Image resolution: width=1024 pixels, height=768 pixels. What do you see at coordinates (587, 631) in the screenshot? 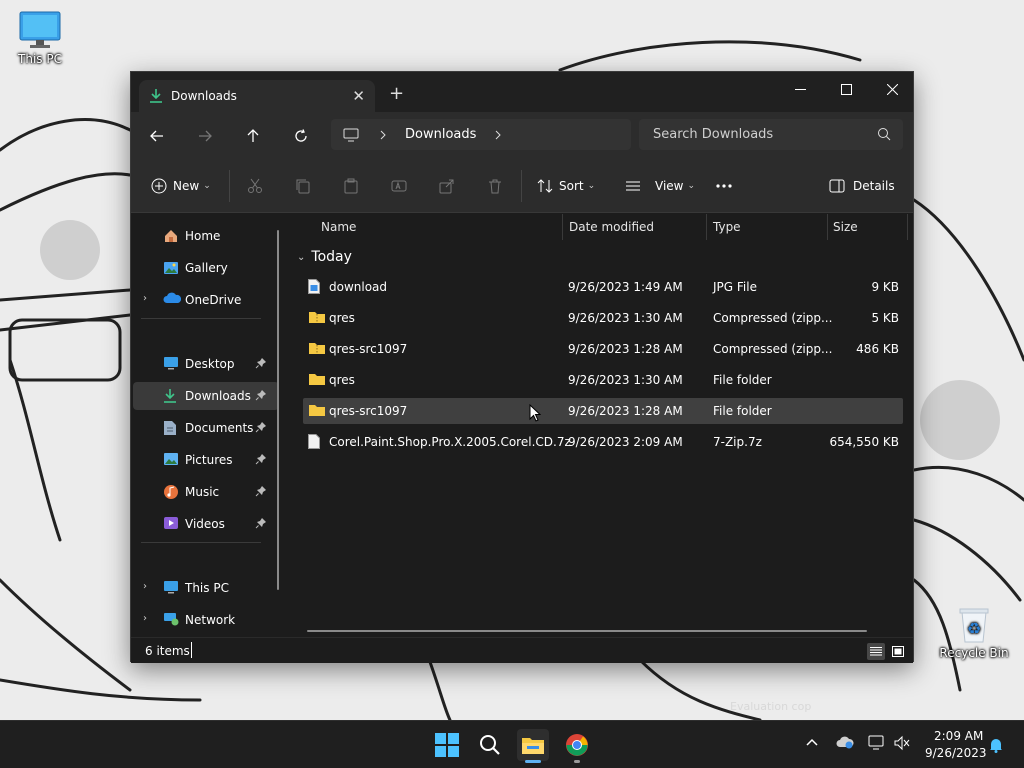
I see `horizontal-scrollbar` at bounding box center [587, 631].